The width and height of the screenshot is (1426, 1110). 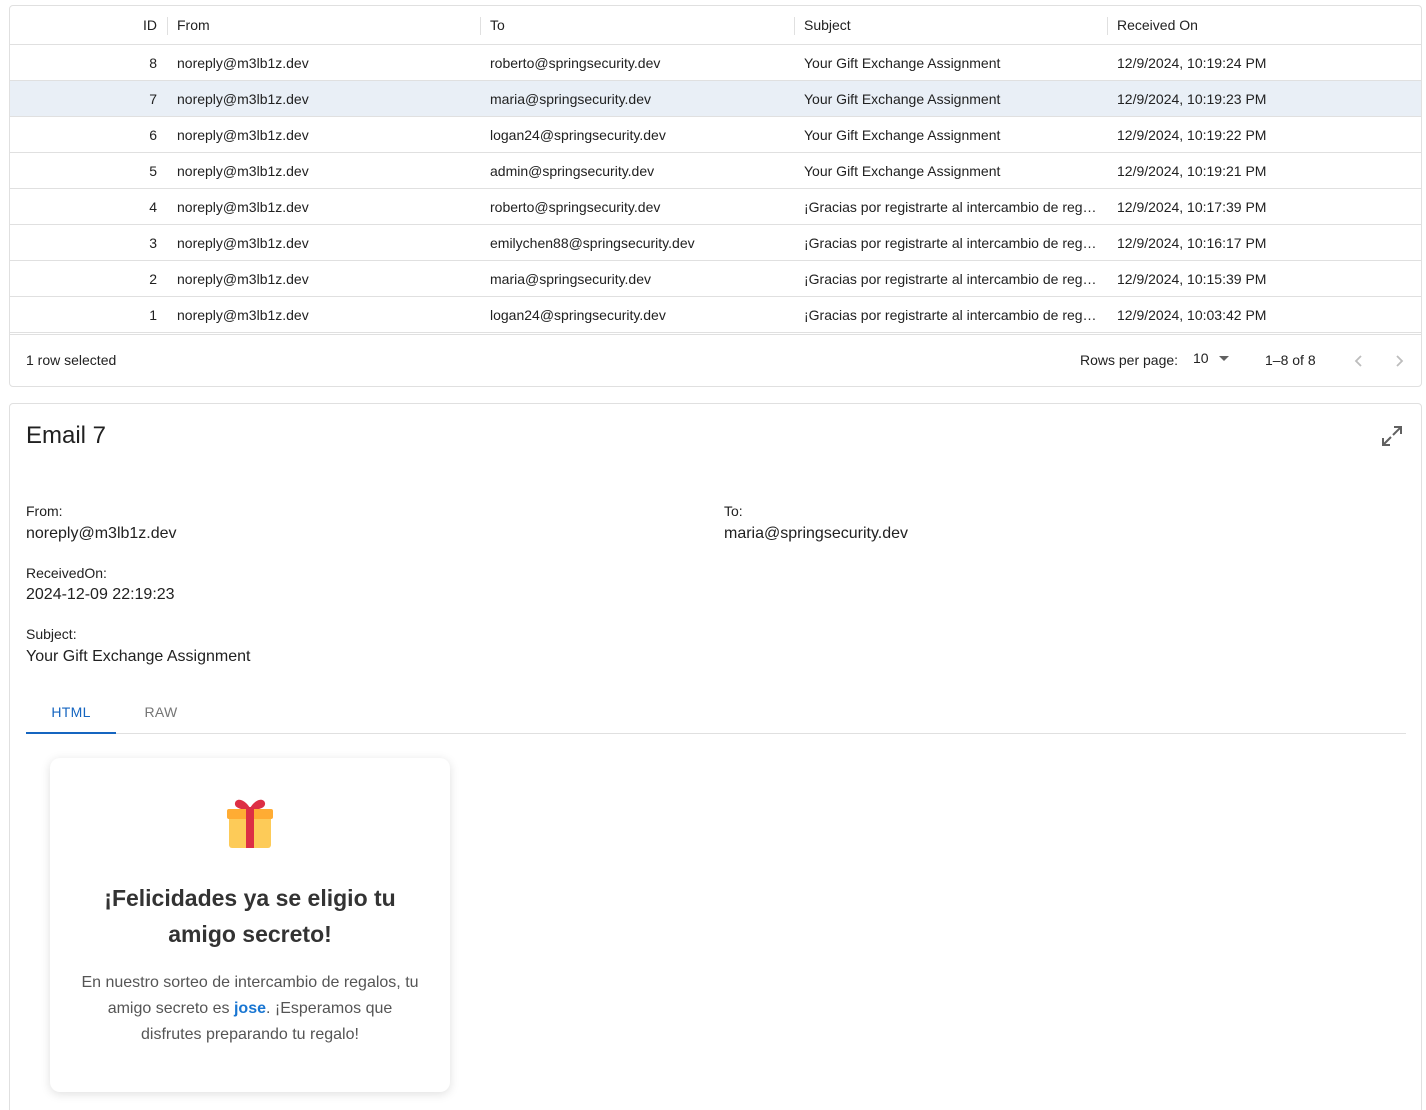 What do you see at coordinates (1192, 314) in the screenshot?
I see `cell-received-on: 12/9/2024, 10:03:42 PM` at bounding box center [1192, 314].